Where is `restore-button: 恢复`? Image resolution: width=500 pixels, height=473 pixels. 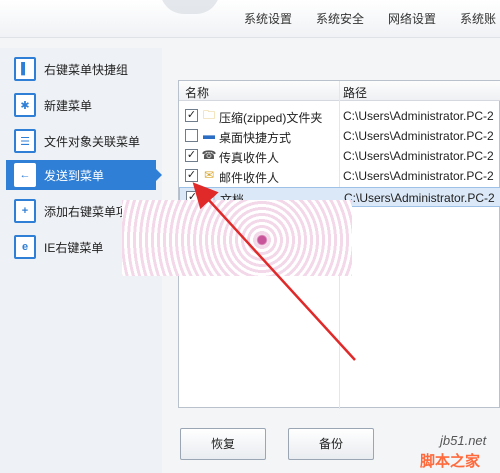 restore-button: 恢复 is located at coordinates (223, 444).